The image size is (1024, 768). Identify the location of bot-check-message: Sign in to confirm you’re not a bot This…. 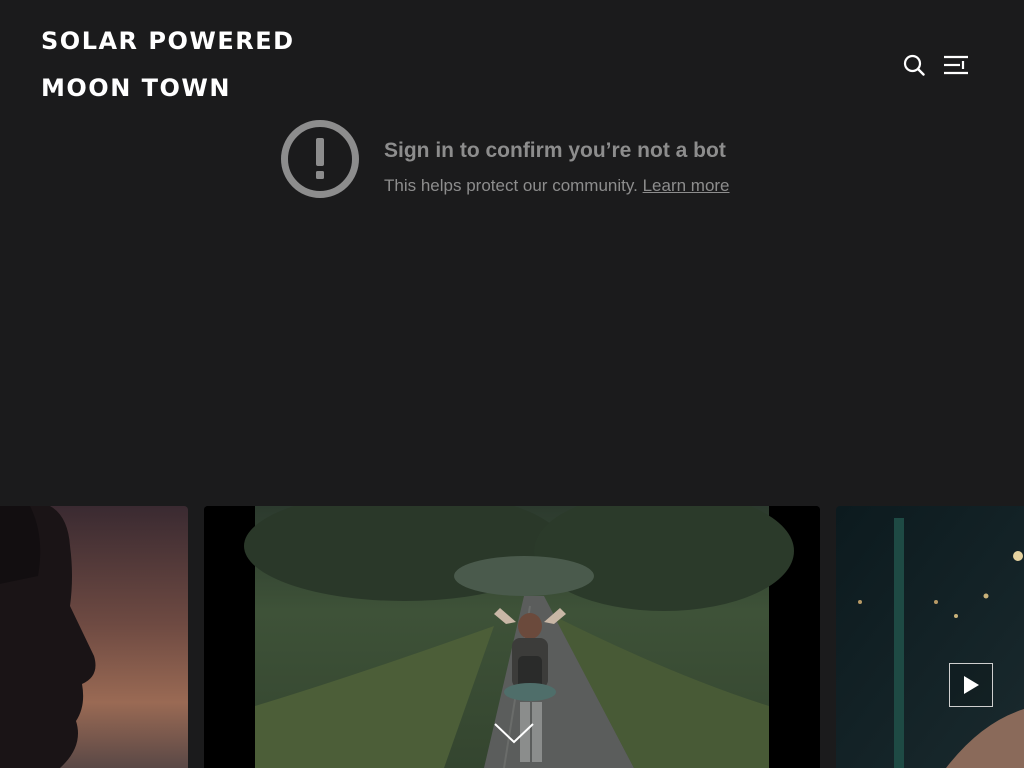
(580, 160).